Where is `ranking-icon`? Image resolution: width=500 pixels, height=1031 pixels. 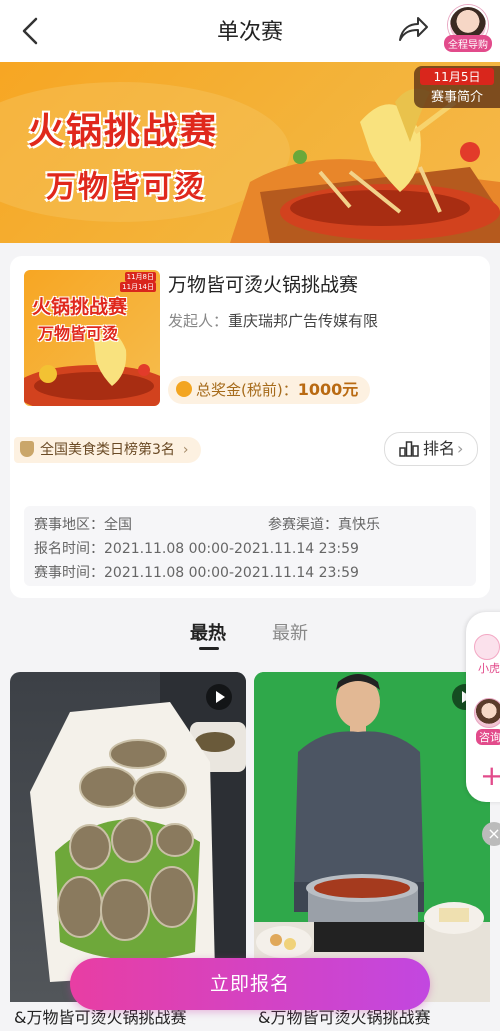 ranking-icon is located at coordinates (409, 449).